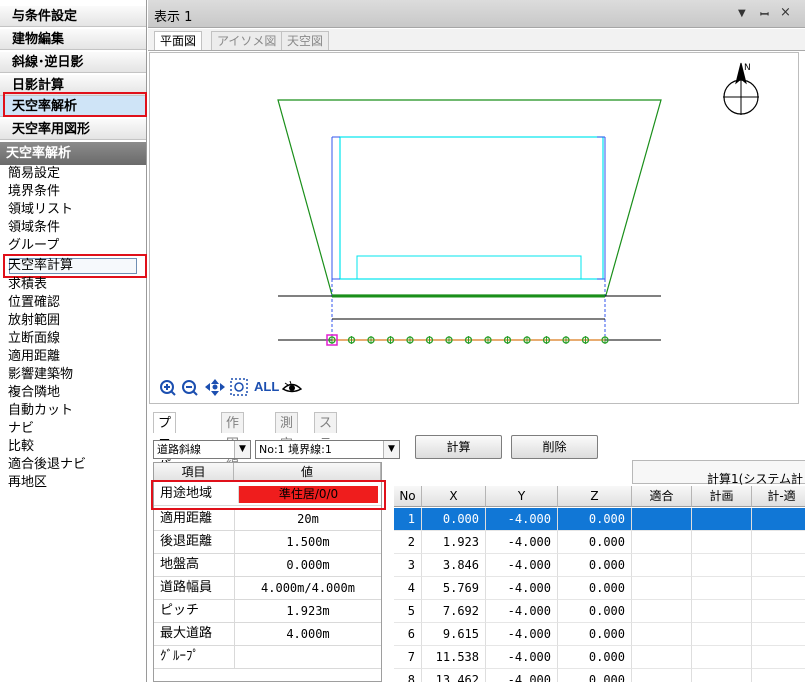 This screenshot has width=805, height=682. I want to click on prop-row: 最大道路 4.000m, so click(267, 634).